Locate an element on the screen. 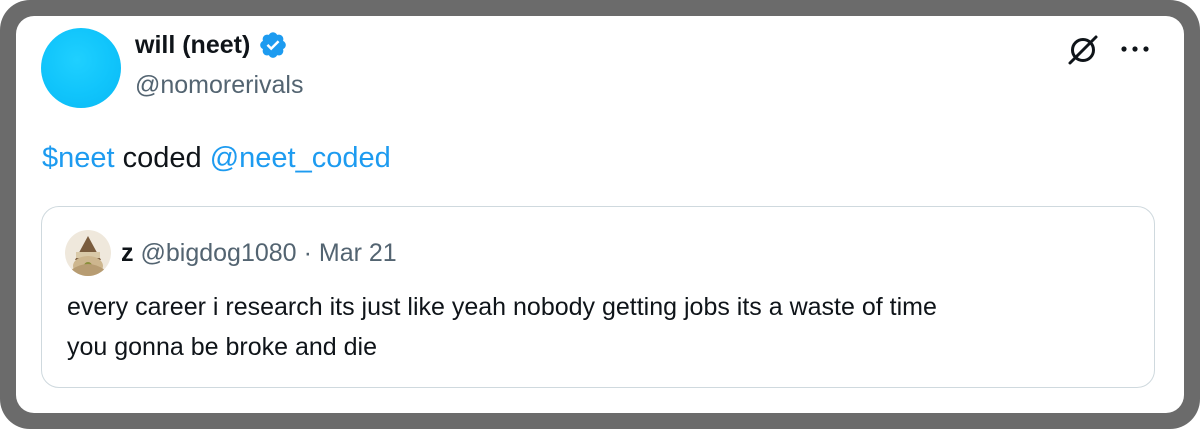  quoted-avatar is located at coordinates (88, 253).